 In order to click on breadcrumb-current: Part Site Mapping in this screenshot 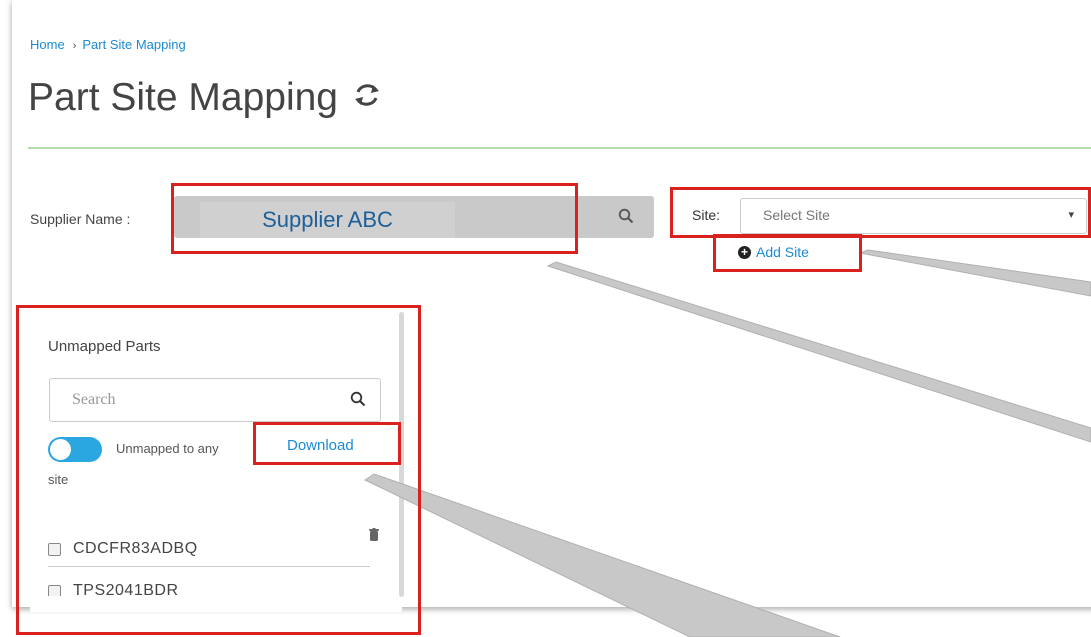, I will do `click(133, 44)`.